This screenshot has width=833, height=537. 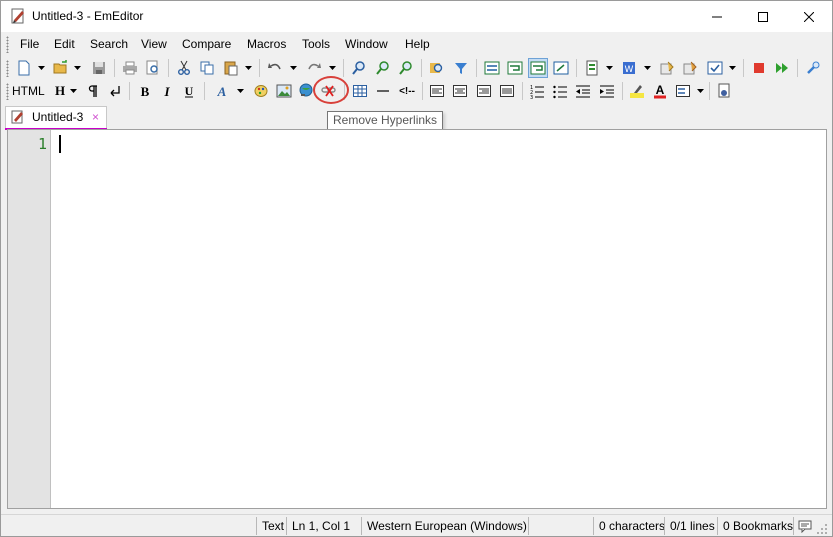 What do you see at coordinates (667, 68) in the screenshot?
I see `customize-button` at bounding box center [667, 68].